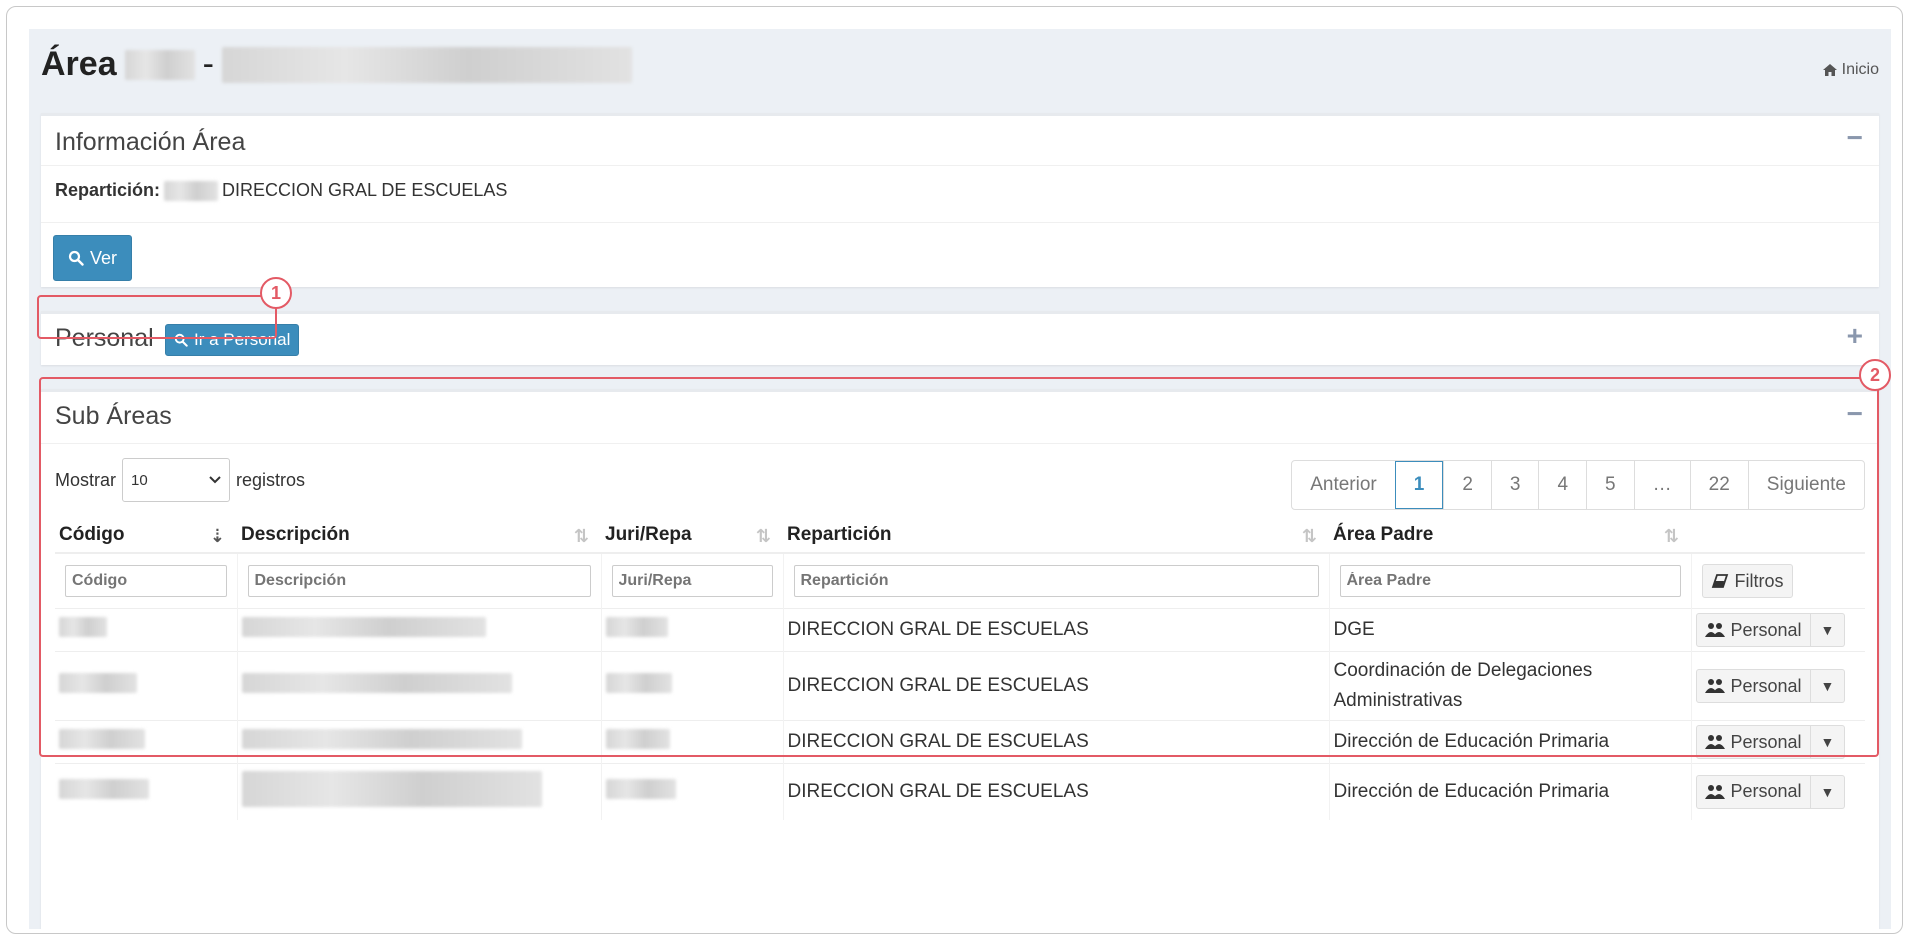 The height and width of the screenshot is (940, 1909). What do you see at coordinates (146, 581) in the screenshot?
I see `filter-codigo-input` at bounding box center [146, 581].